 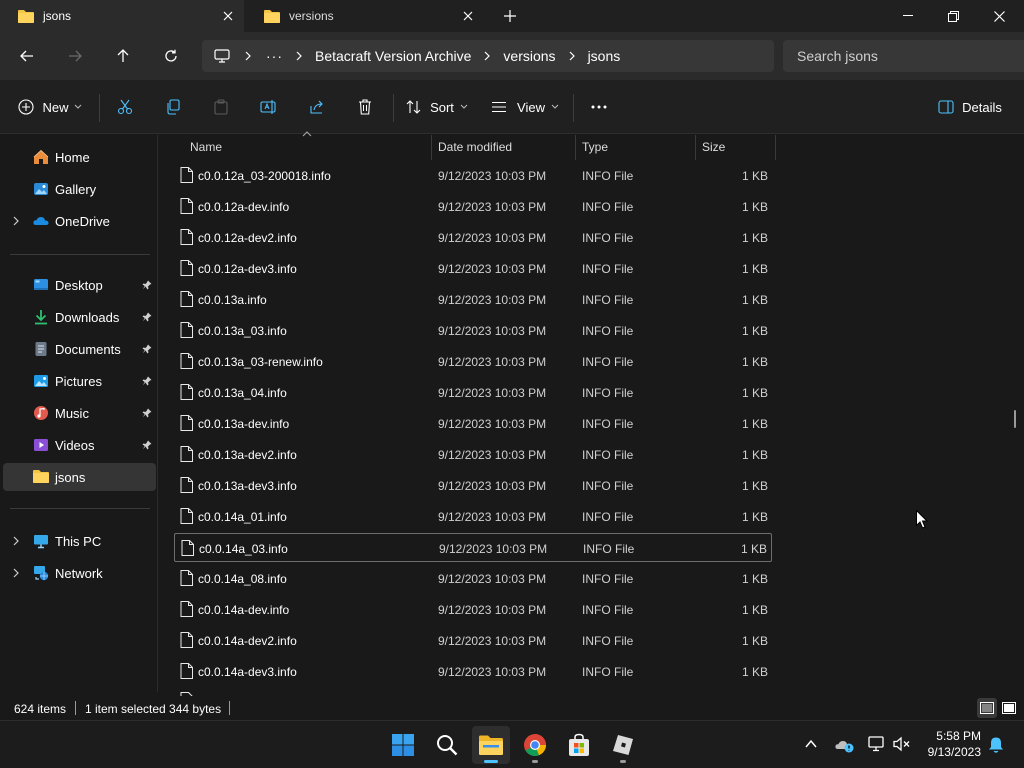 I want to click on share-button, so click(x=317, y=107).